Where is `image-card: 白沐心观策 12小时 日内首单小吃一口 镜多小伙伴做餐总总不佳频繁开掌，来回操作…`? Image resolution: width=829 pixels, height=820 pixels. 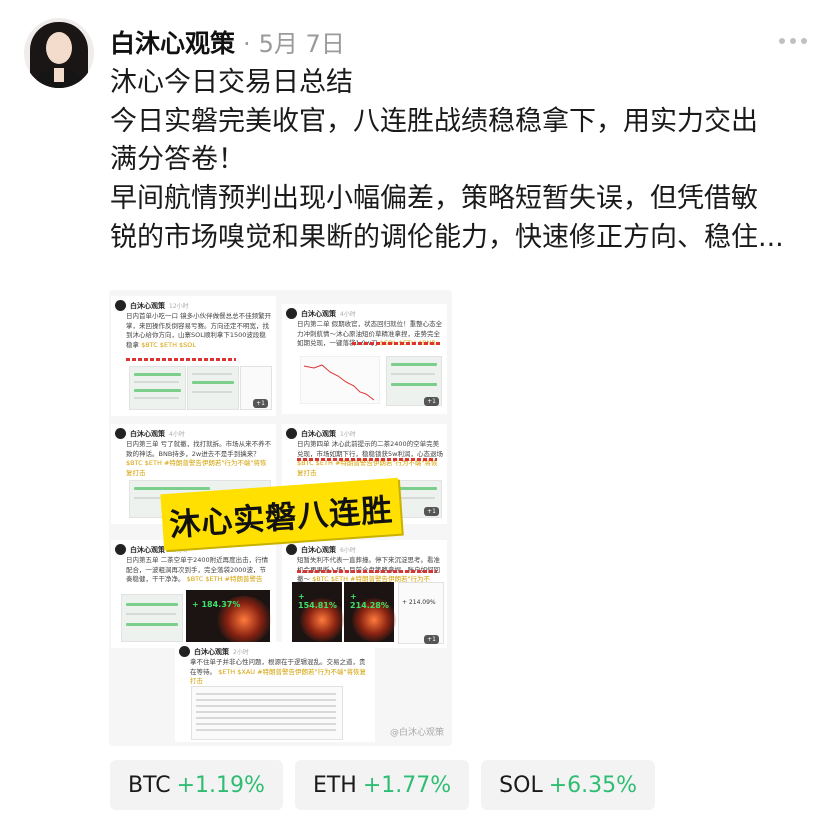
image-card: 白沐心观策 12小时 日内首单小吃一口 镜多小伙伴做餐总总不佳频繁开掌，来回操作… is located at coordinates (193, 356).